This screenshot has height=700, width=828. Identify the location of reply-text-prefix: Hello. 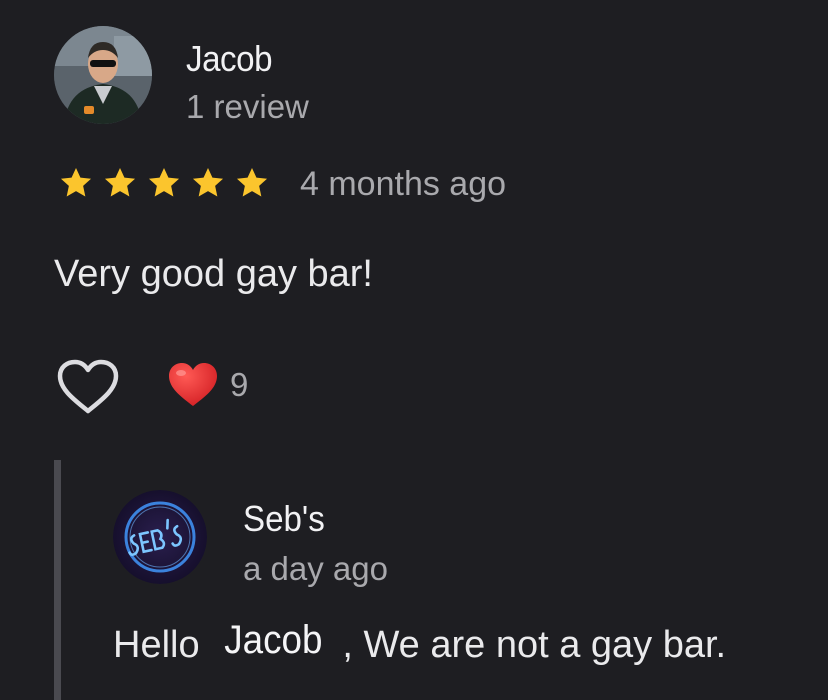
(156, 645).